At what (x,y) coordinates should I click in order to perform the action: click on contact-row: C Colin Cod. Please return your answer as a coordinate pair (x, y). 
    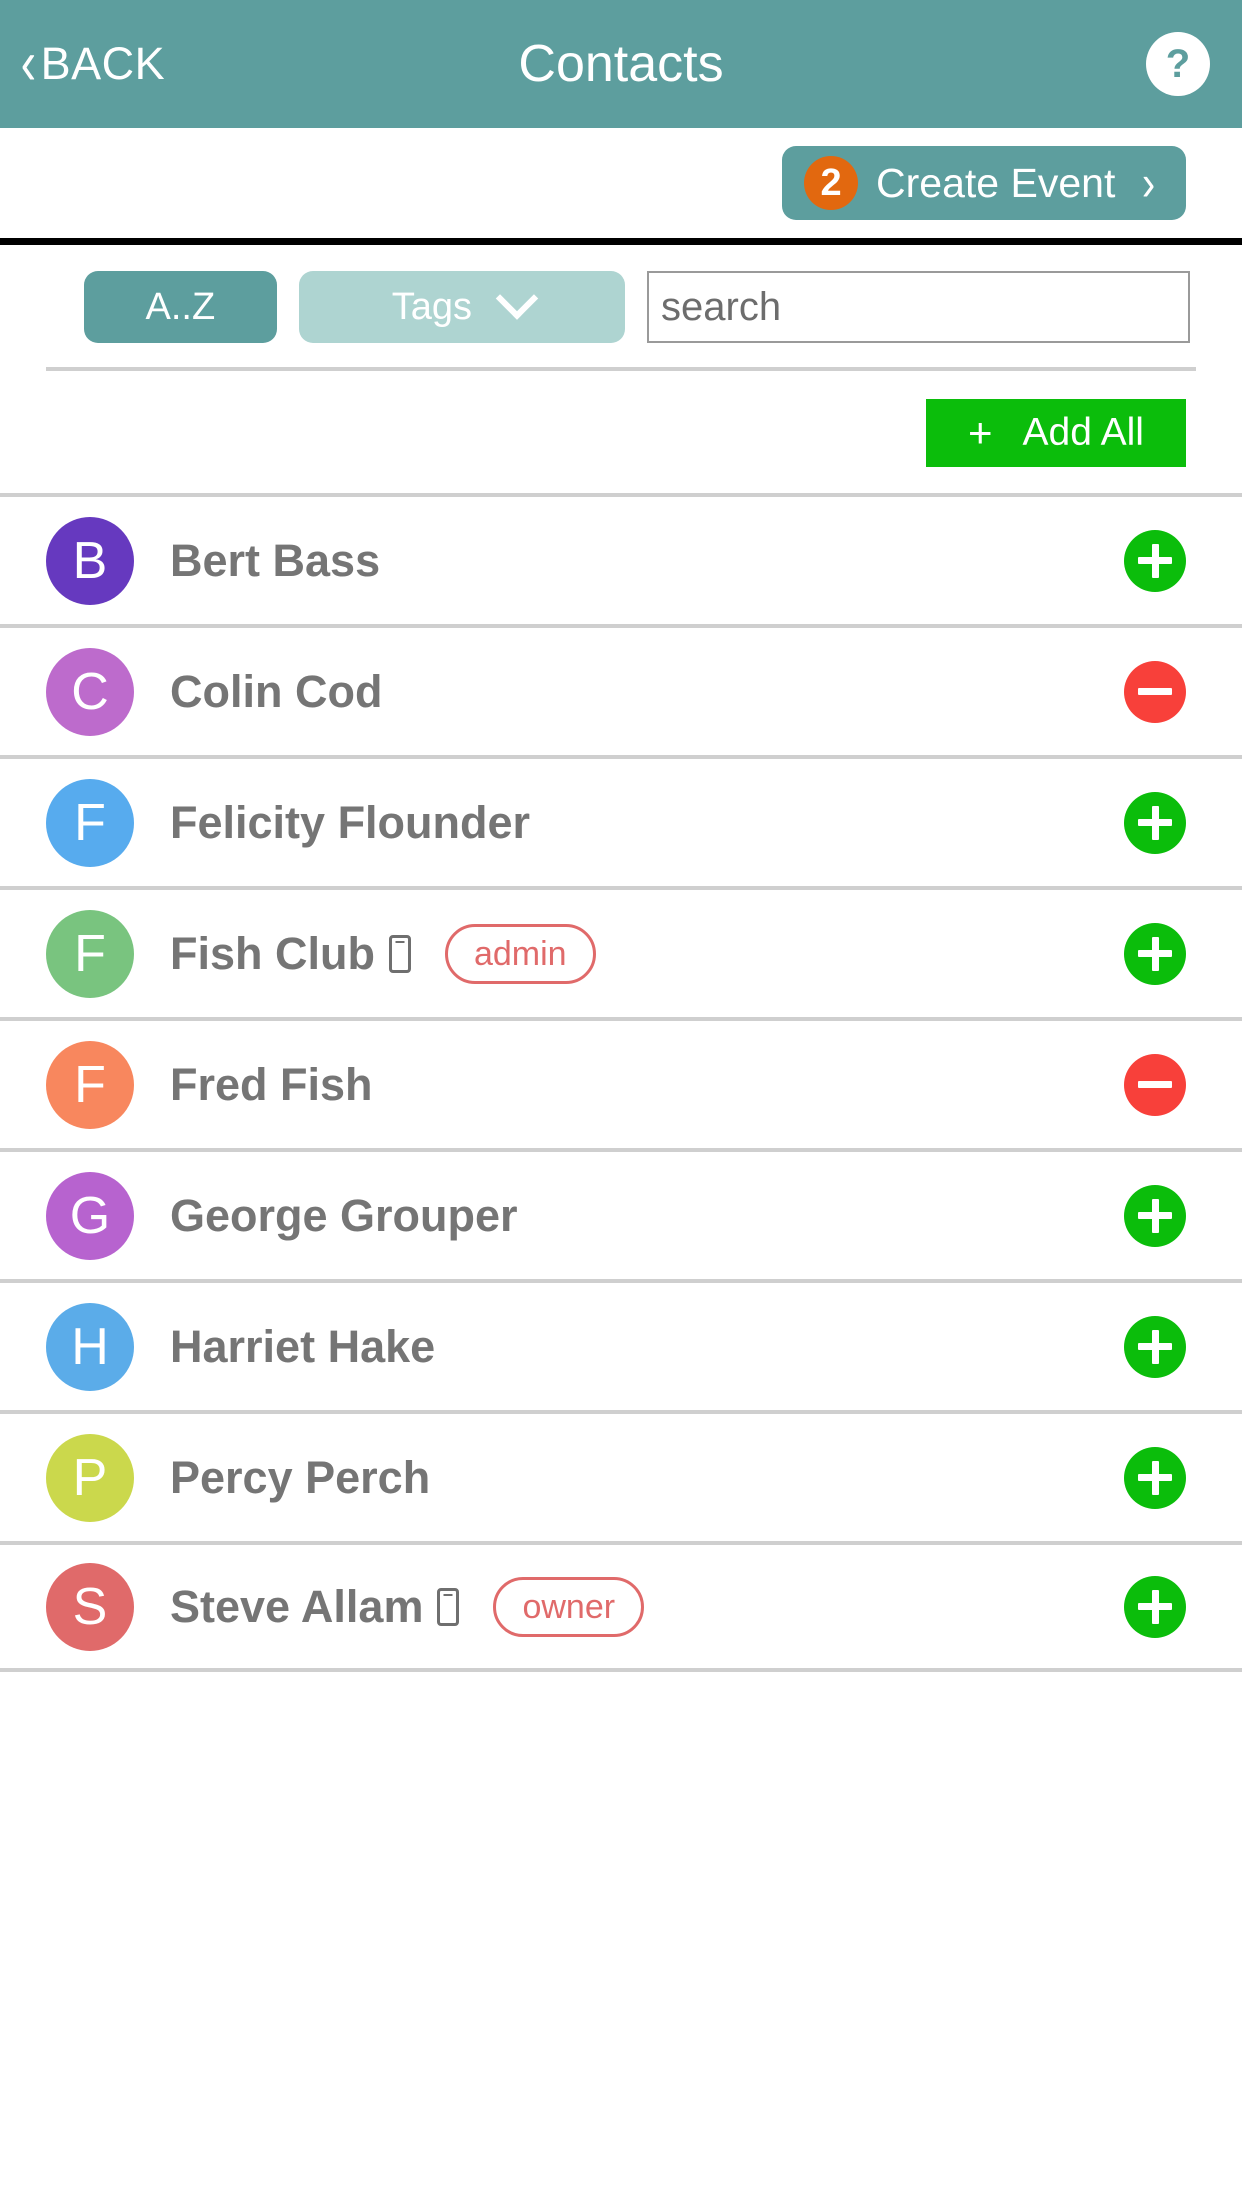
    Looking at the image, I should click on (621, 689).